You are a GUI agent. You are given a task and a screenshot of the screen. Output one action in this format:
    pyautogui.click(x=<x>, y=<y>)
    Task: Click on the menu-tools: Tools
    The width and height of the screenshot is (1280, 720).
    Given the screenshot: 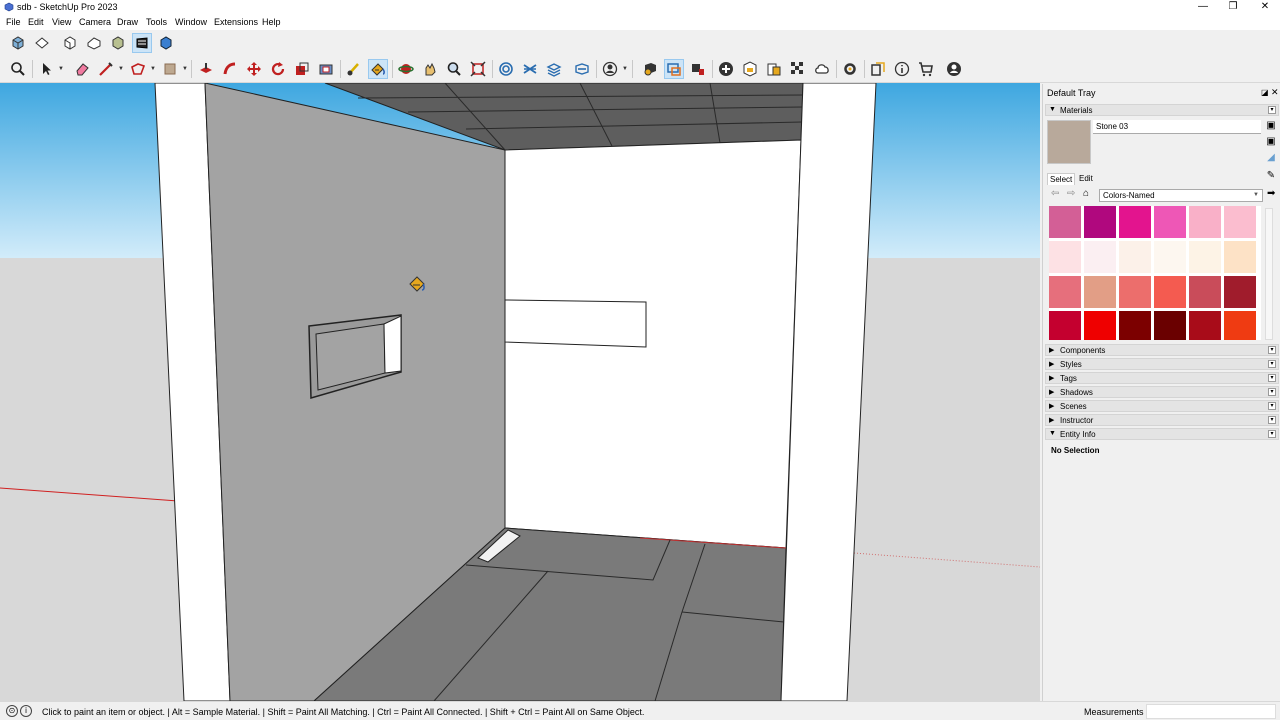 What is the action you would take?
    pyautogui.click(x=156, y=22)
    